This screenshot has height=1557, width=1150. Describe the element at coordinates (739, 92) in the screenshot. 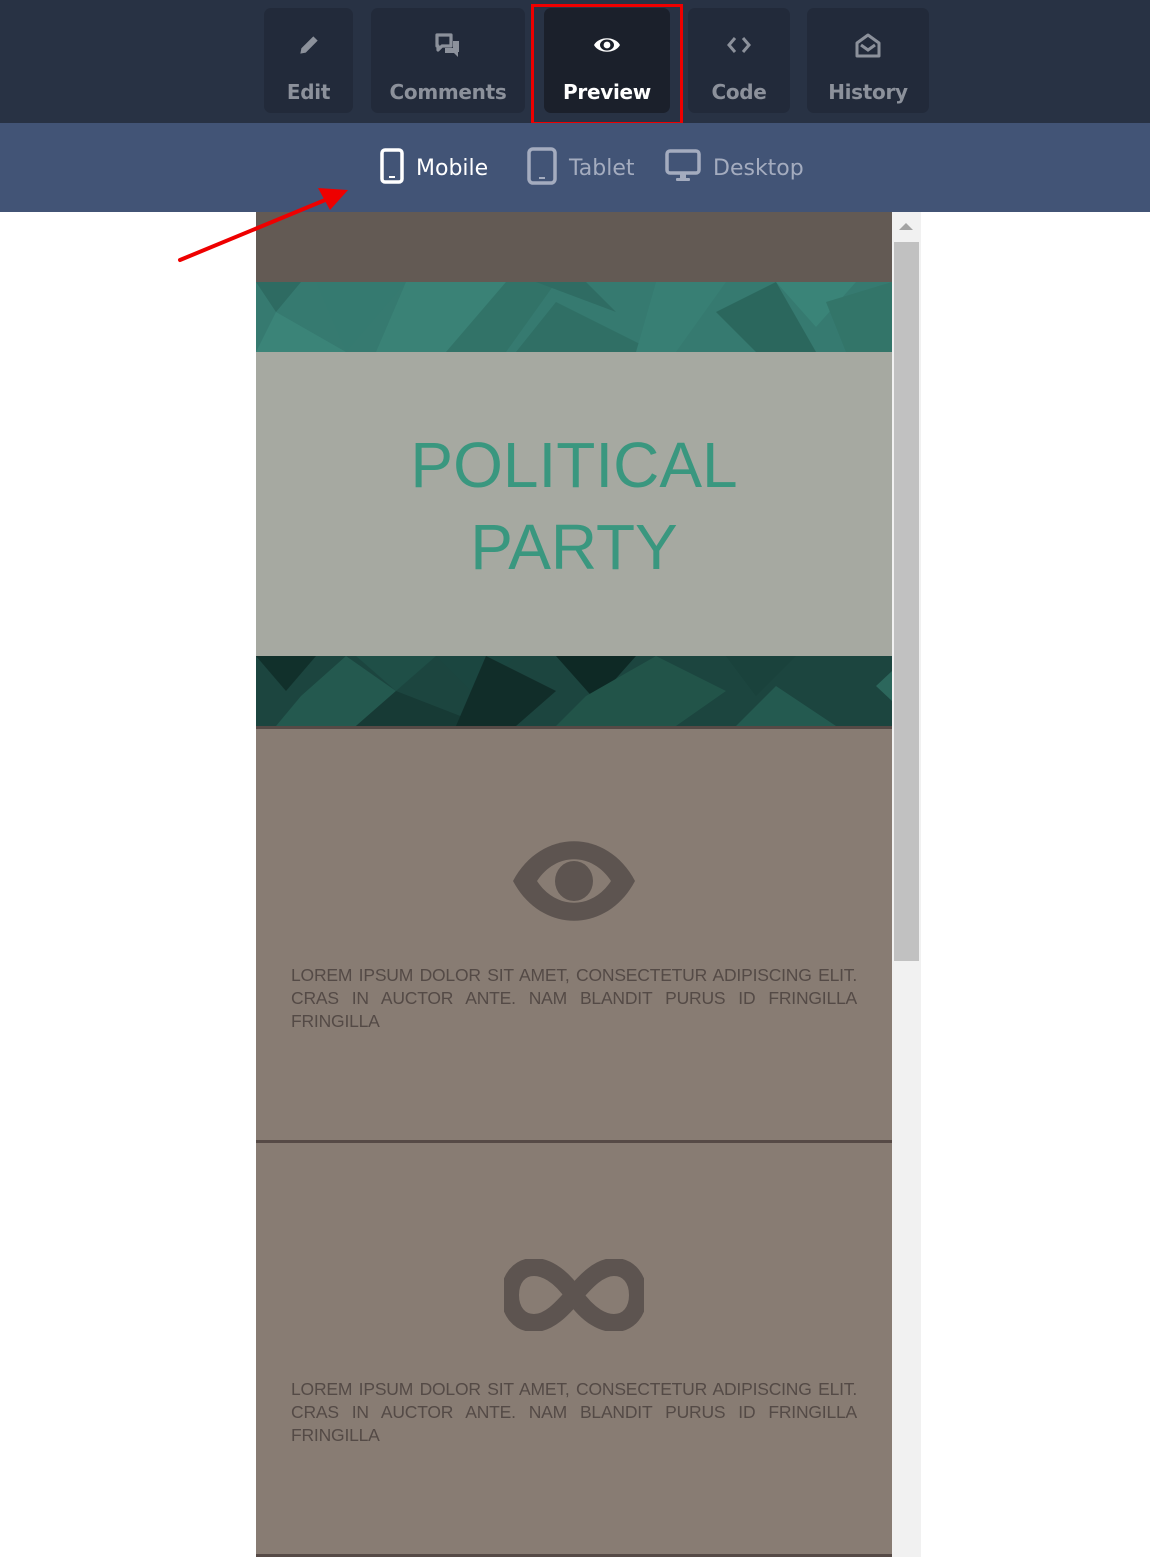

I see `tab-label: Code` at that location.